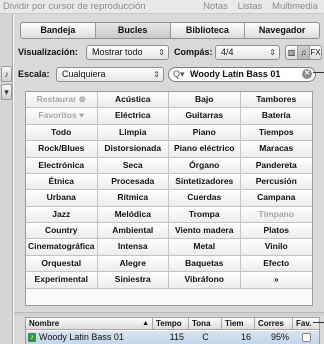  Describe the element at coordinates (58, 30) in the screenshot. I see `tab-bandeja: Bandeja` at that location.